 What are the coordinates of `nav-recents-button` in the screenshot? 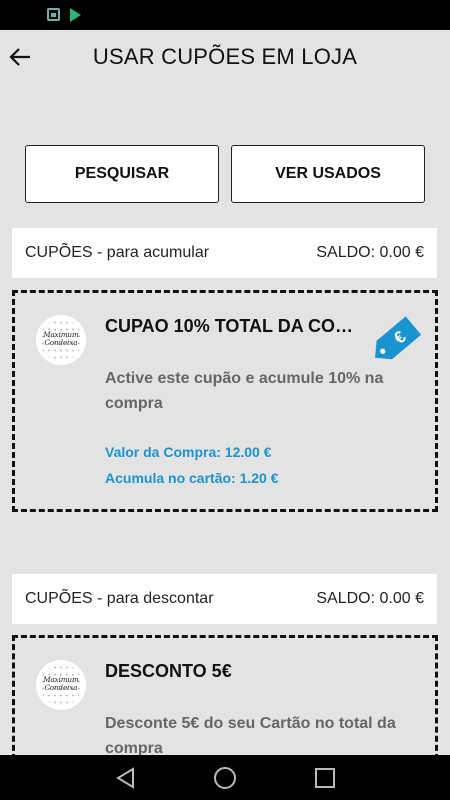 It's located at (325, 778).